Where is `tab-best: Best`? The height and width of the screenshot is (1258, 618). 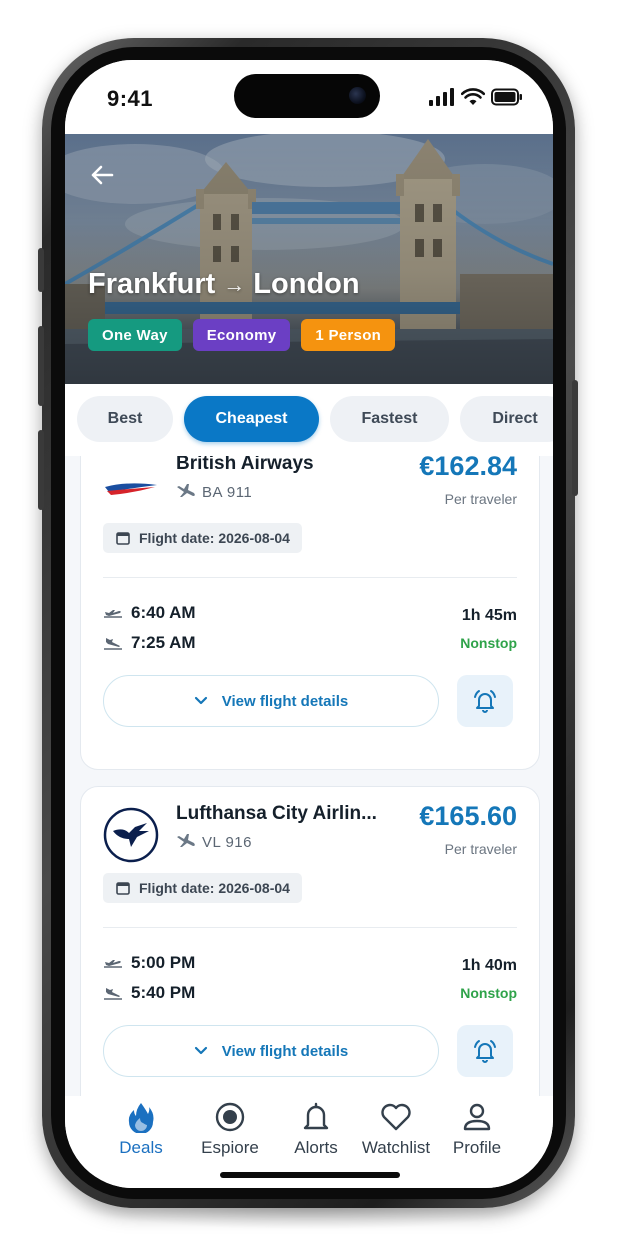 tab-best: Best is located at coordinates (125, 419).